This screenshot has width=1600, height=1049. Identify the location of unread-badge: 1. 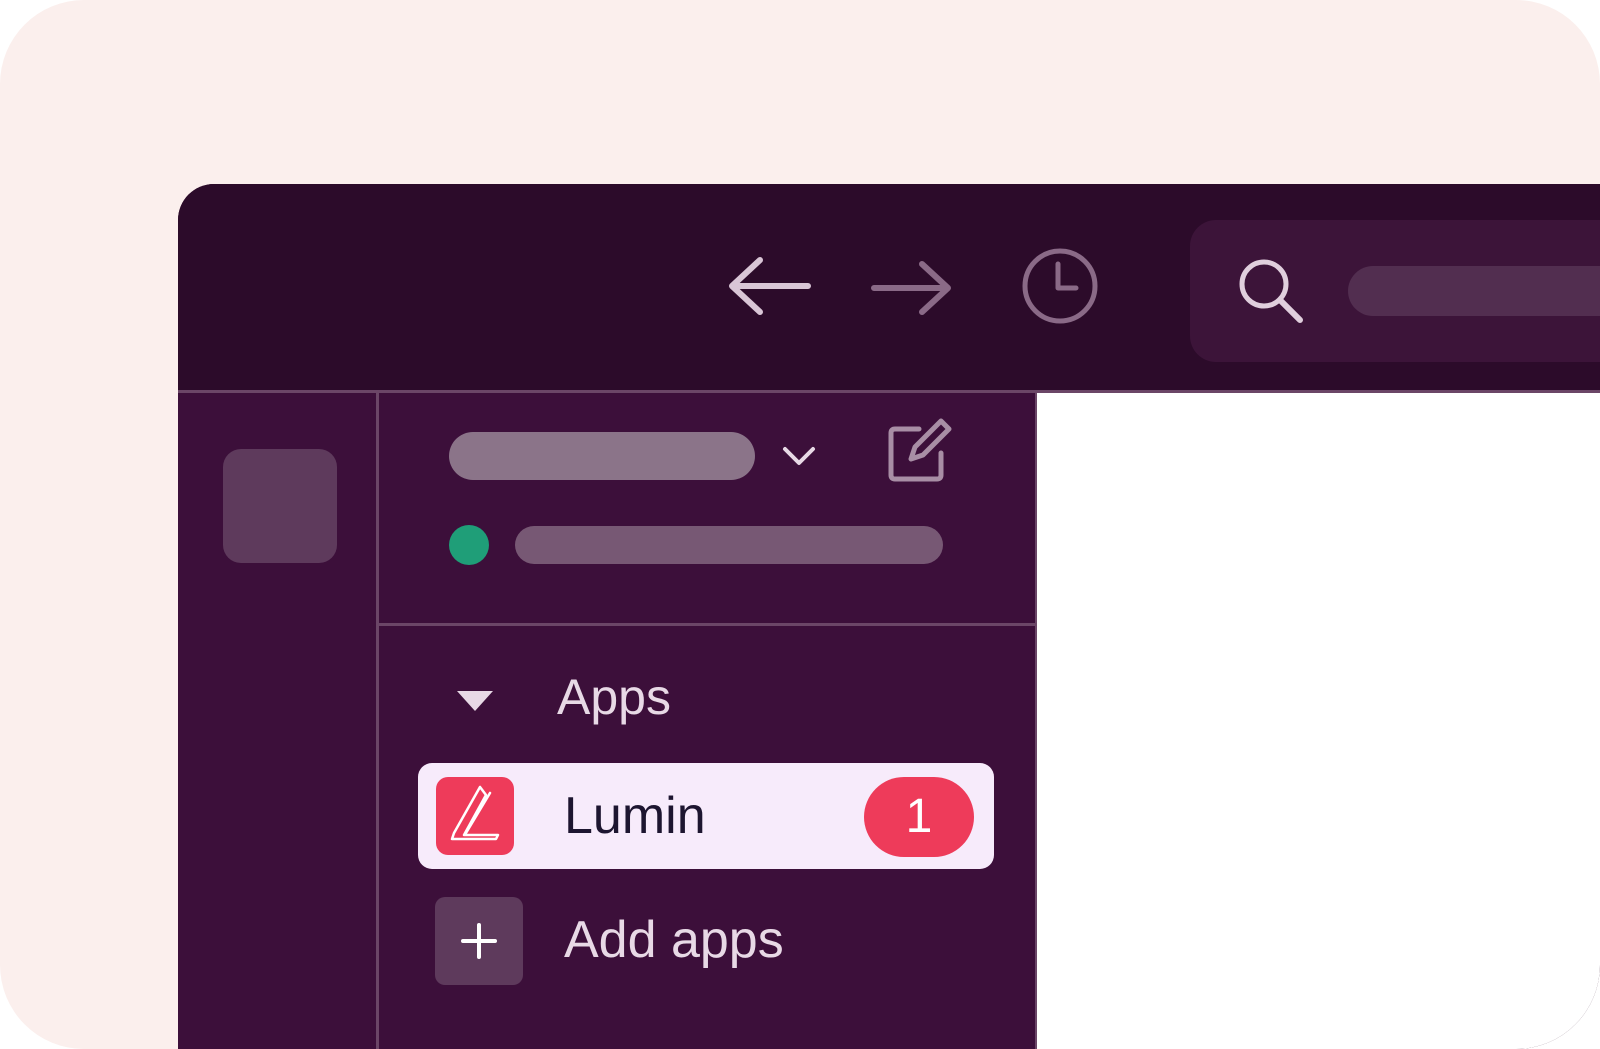
(919, 817).